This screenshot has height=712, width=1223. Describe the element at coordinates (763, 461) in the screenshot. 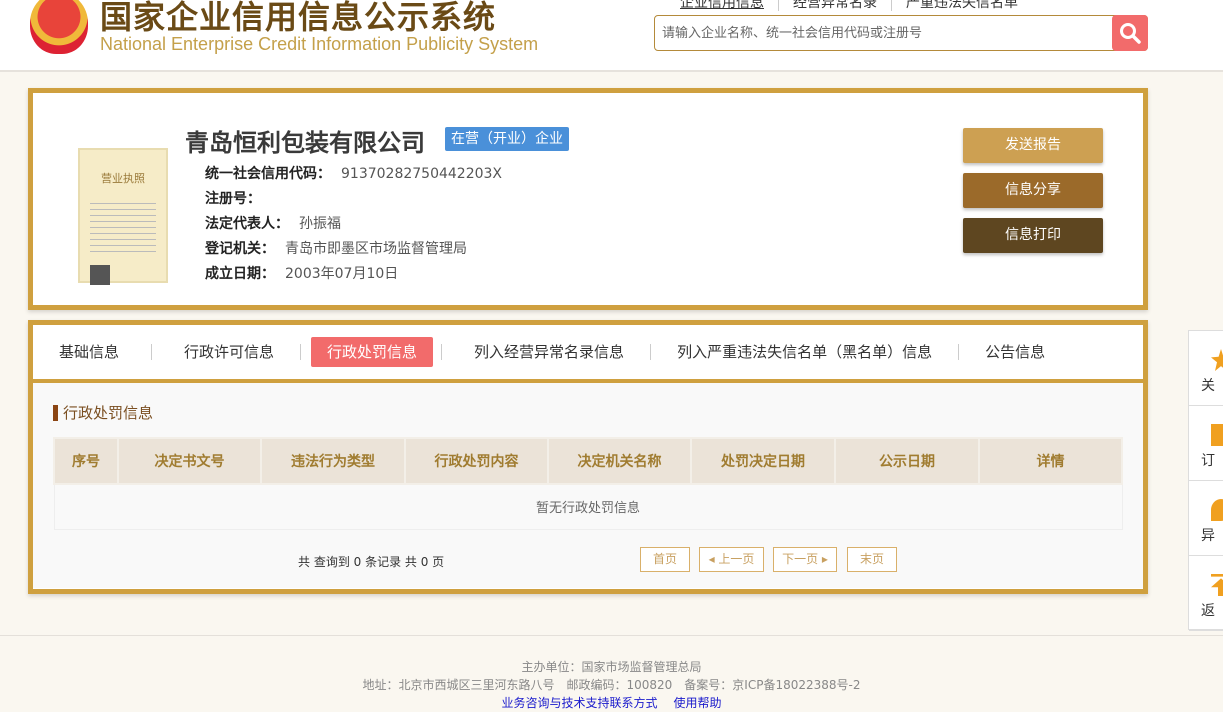

I see `col-decision-date: 处罚决定日期` at that location.